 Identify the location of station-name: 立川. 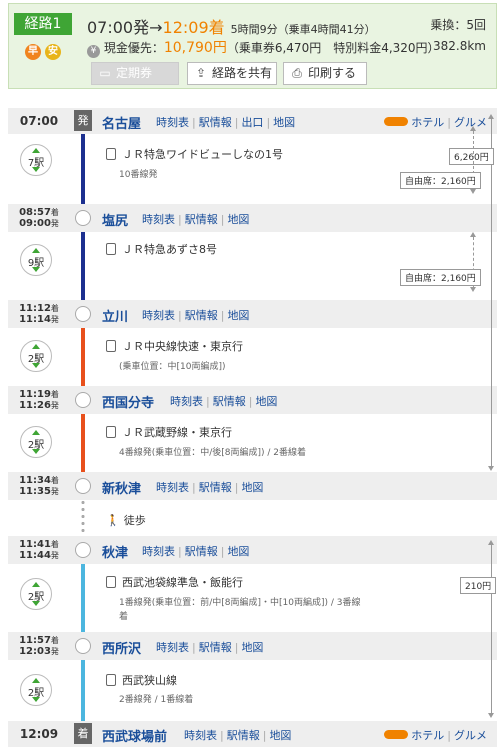
(115, 315).